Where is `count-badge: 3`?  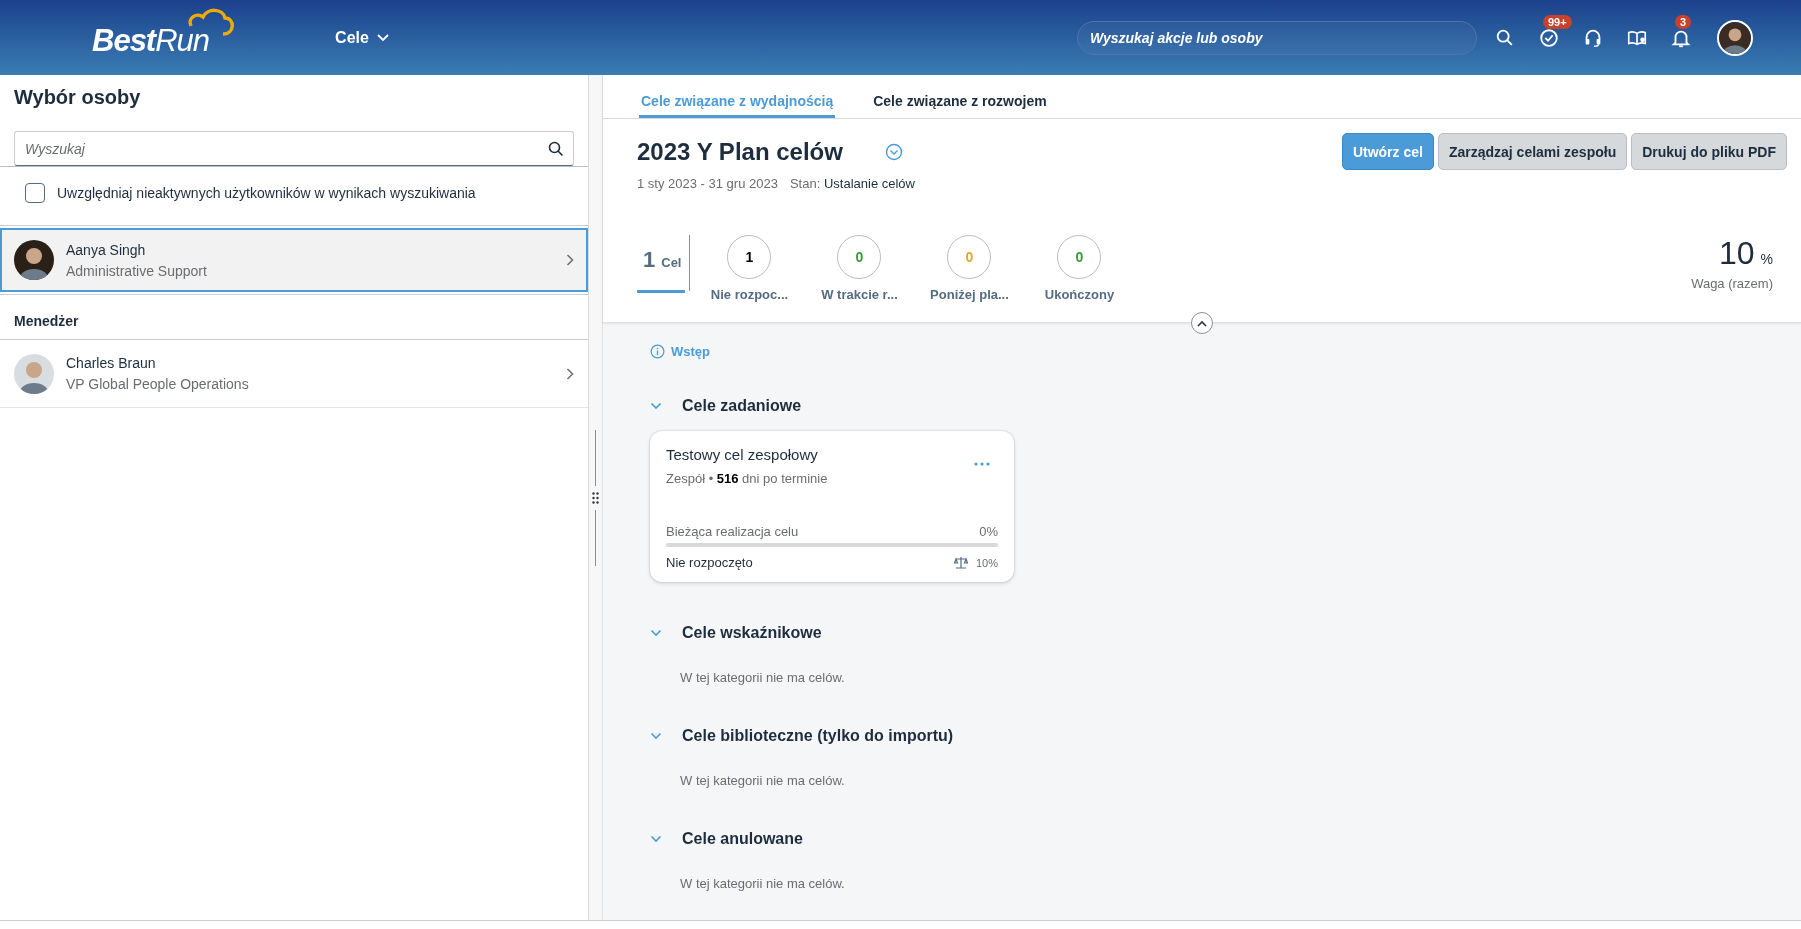
count-badge: 3 is located at coordinates (1683, 21).